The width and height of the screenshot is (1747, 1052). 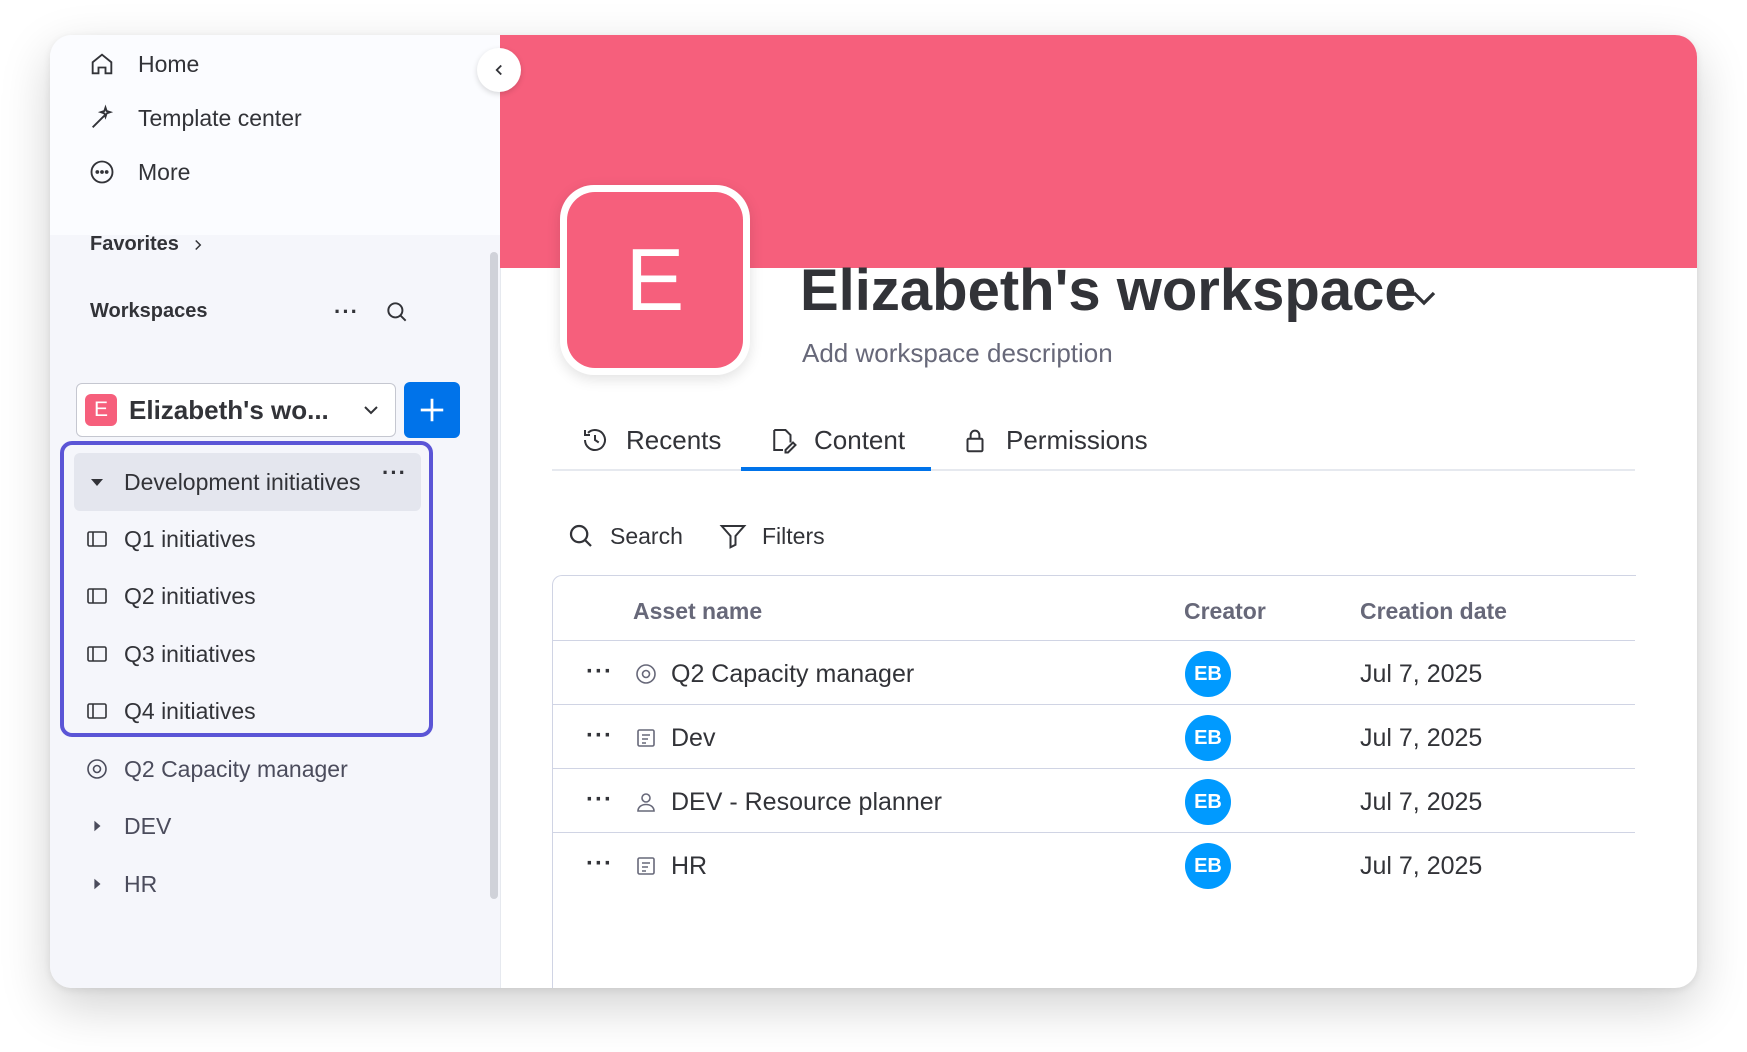 What do you see at coordinates (1093, 470) in the screenshot?
I see `tabs-divider` at bounding box center [1093, 470].